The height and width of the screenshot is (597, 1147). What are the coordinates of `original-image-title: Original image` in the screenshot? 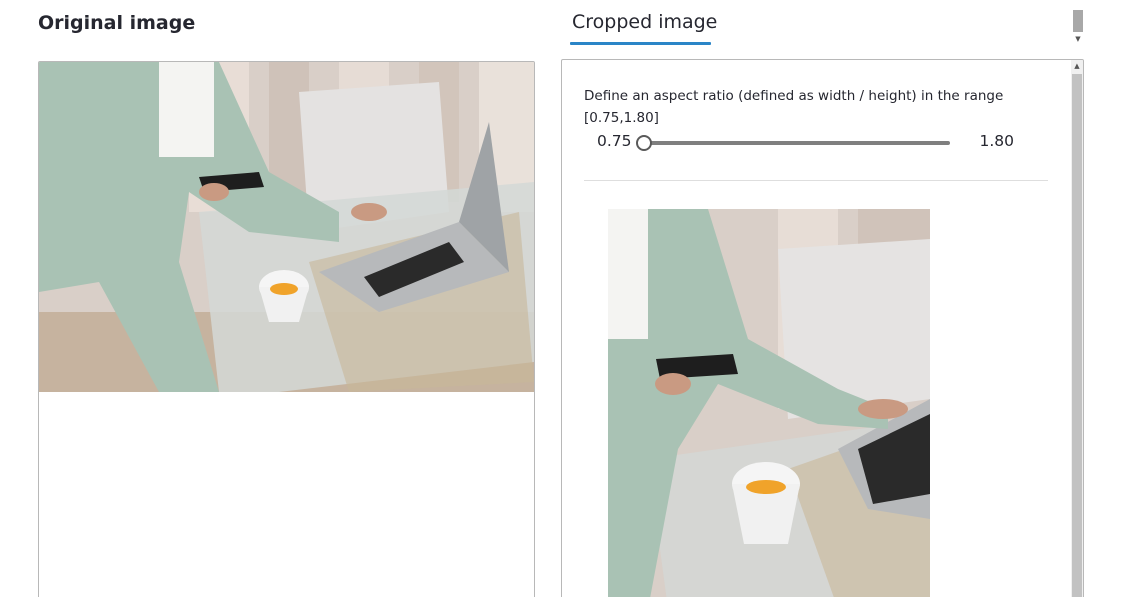 It's located at (117, 23).